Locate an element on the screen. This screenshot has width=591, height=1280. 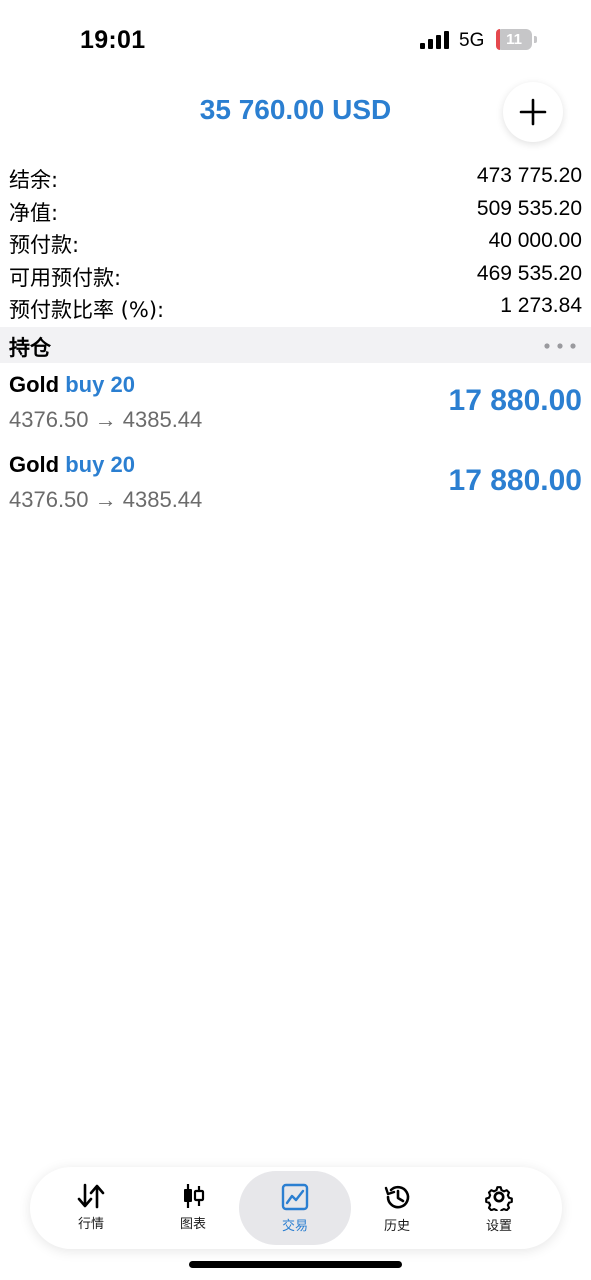
account-row-margin: 预付款: 40 000.00 is located at coordinates (295, 241).